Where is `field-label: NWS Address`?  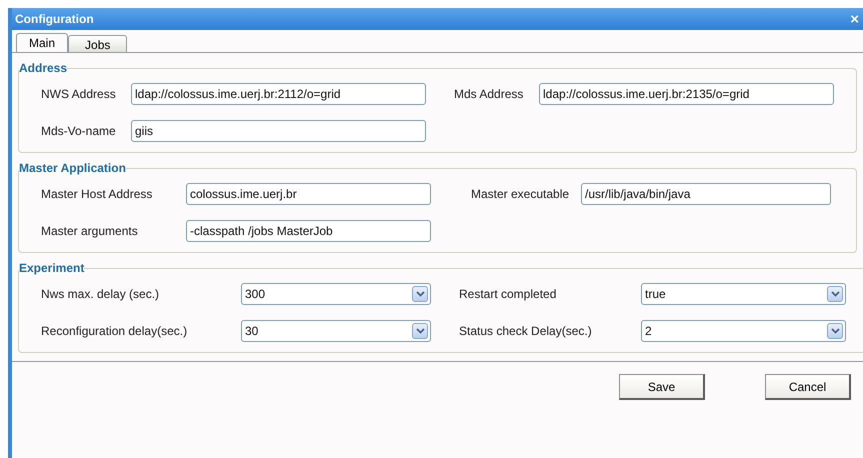 field-label: NWS Address is located at coordinates (79, 94).